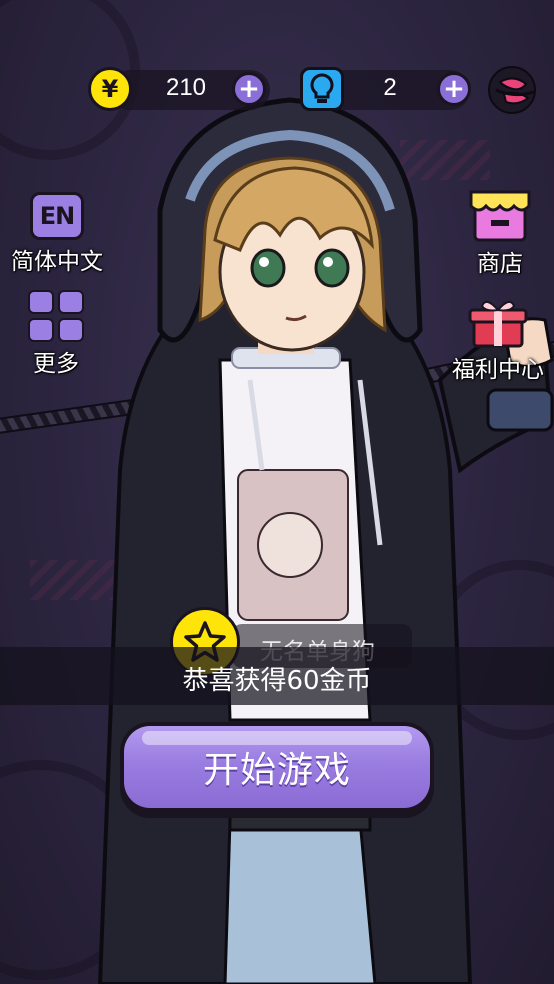  What do you see at coordinates (277, 681) in the screenshot?
I see `toast-message: 恭喜获得60金币` at bounding box center [277, 681].